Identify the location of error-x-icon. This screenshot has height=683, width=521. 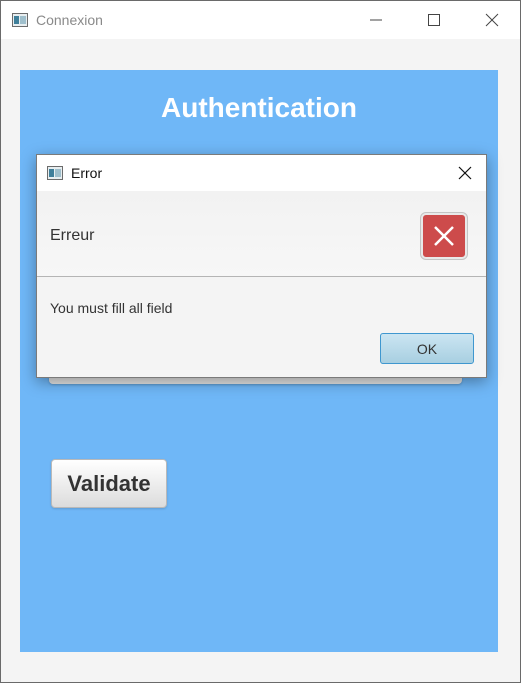
(444, 236).